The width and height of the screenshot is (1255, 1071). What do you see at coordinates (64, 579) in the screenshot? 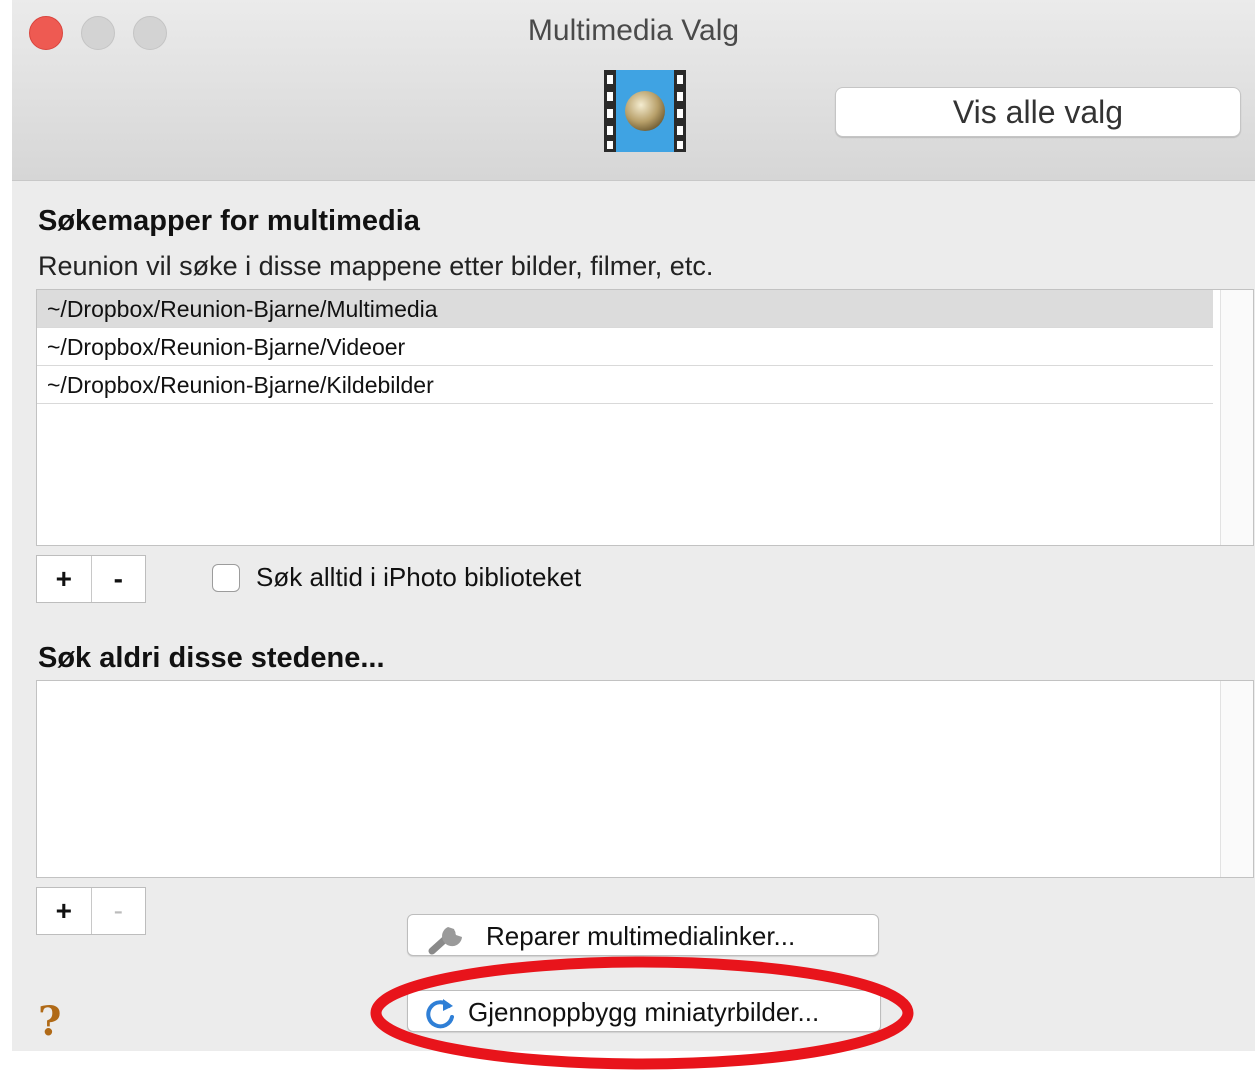
I see `add-folder-button: +` at bounding box center [64, 579].